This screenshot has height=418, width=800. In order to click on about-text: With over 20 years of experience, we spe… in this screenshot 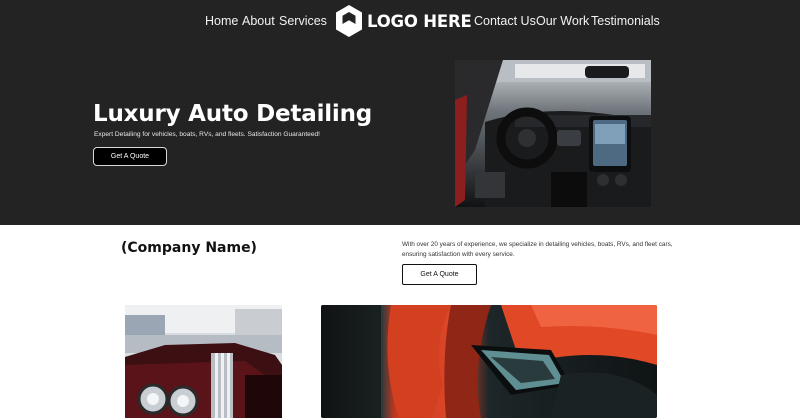, I will do `click(537, 249)`.